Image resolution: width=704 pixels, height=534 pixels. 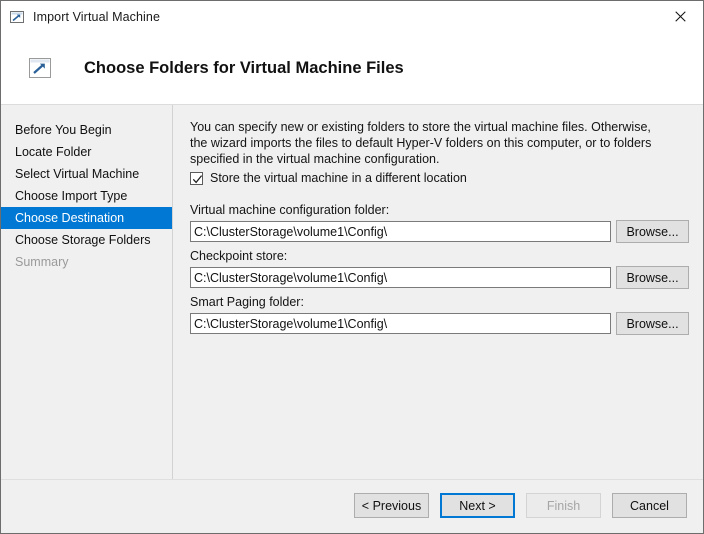 I want to click on sidebar-item-before-you-begin: Before You Begin, so click(x=86, y=130).